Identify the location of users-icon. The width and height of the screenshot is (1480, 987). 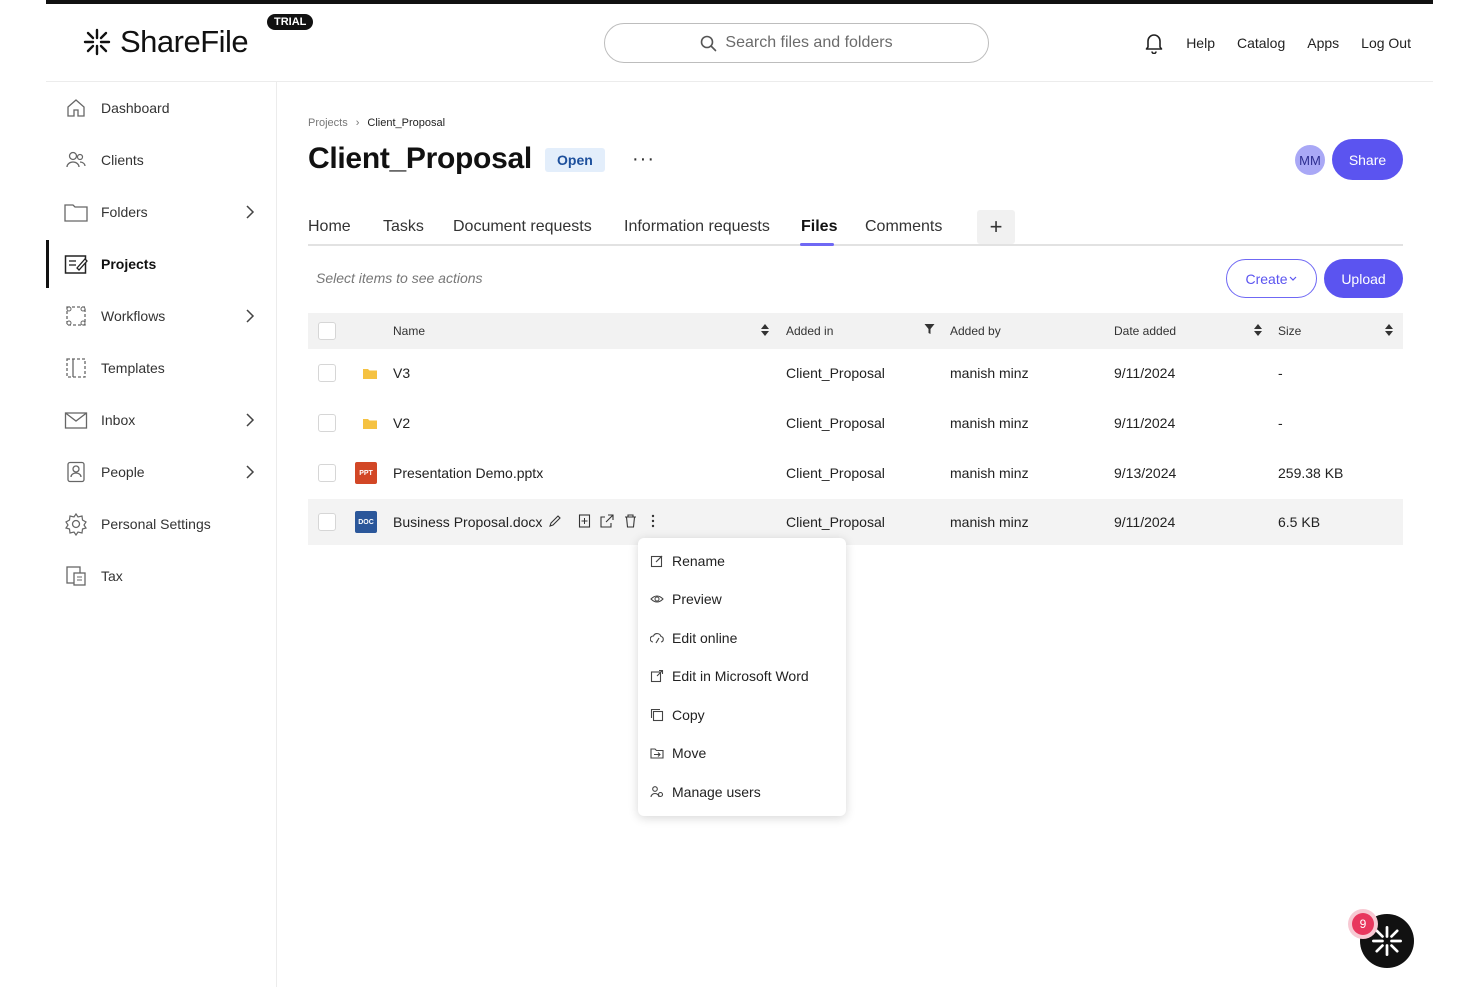
(657, 792).